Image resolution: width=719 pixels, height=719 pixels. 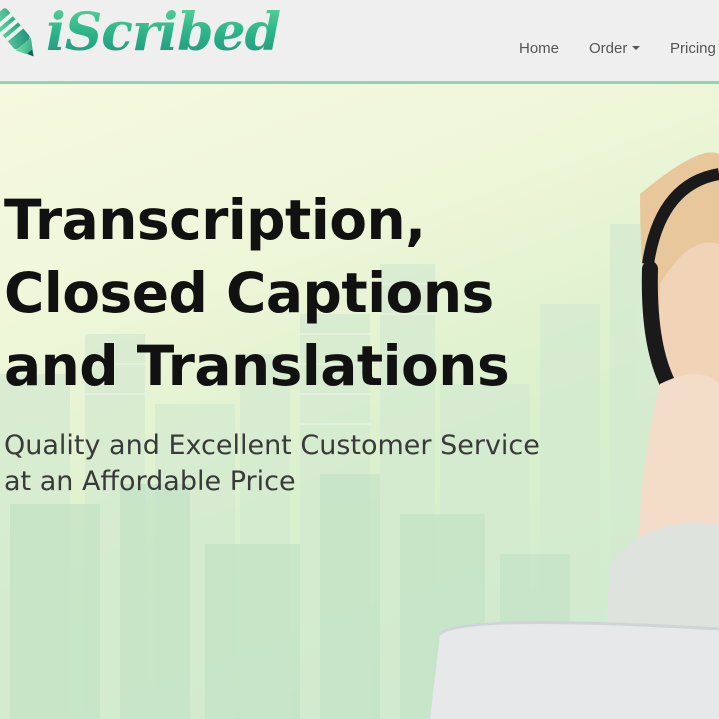 What do you see at coordinates (272, 445) in the screenshot?
I see `hero-subtitle-line-1: Quality and Excellent Customer Service` at bounding box center [272, 445].